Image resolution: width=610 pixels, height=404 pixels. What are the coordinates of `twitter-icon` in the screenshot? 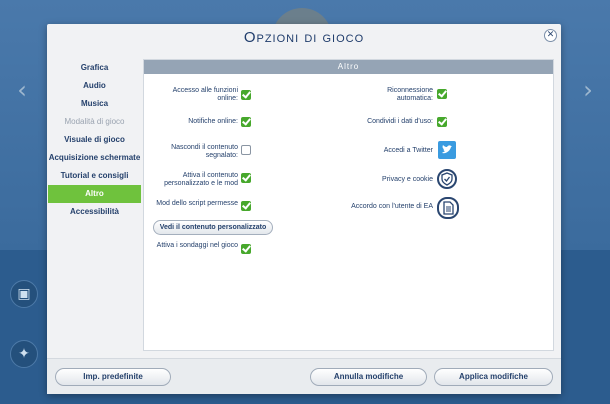 It's located at (447, 150).